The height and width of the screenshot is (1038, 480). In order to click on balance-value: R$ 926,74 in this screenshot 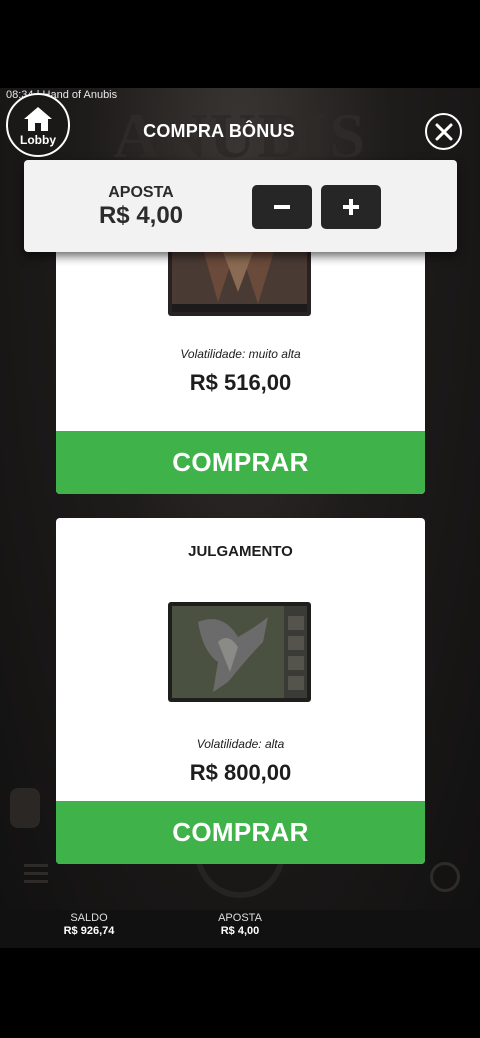, I will do `click(89, 931)`.